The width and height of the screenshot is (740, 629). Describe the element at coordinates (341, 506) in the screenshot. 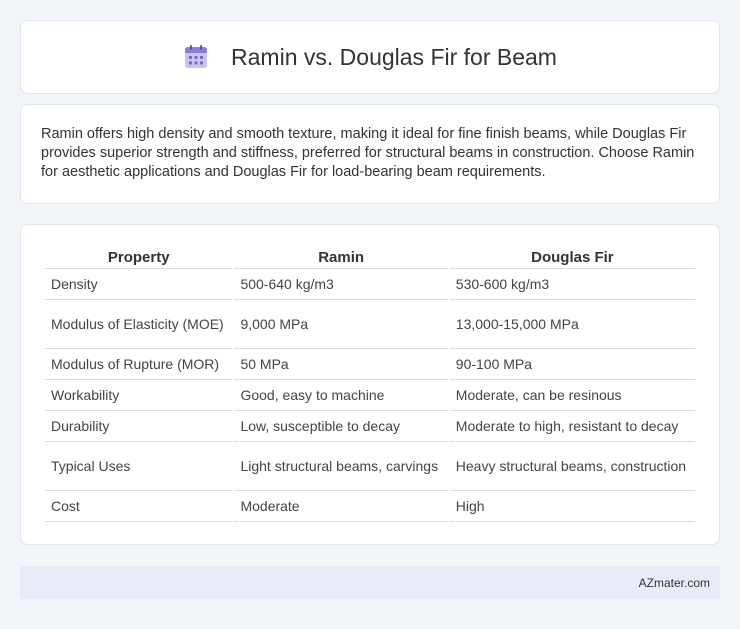

I see `table-cell-ramin: Moderate` at that location.